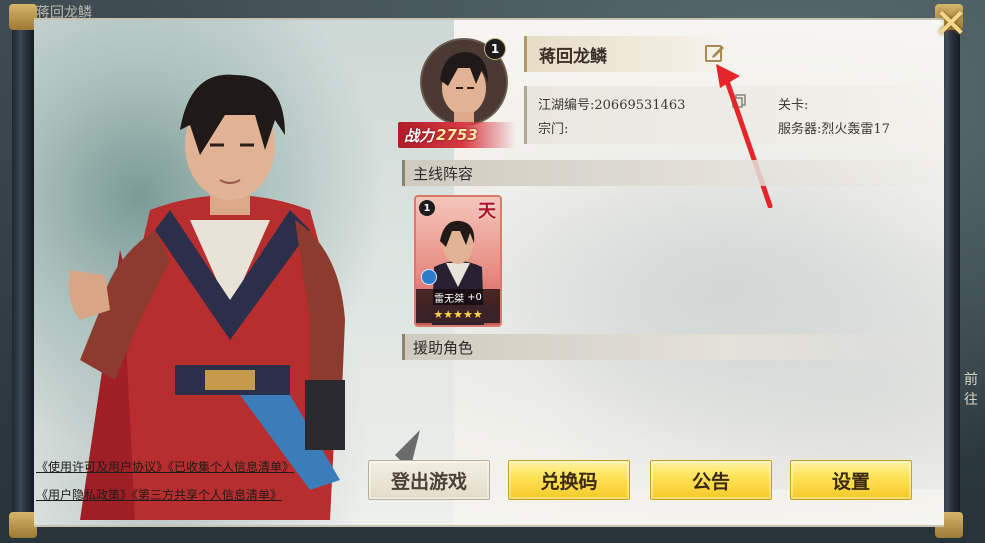 The height and width of the screenshot is (543, 985). I want to click on server-value: 烈火轰雷17, so click(855, 129).